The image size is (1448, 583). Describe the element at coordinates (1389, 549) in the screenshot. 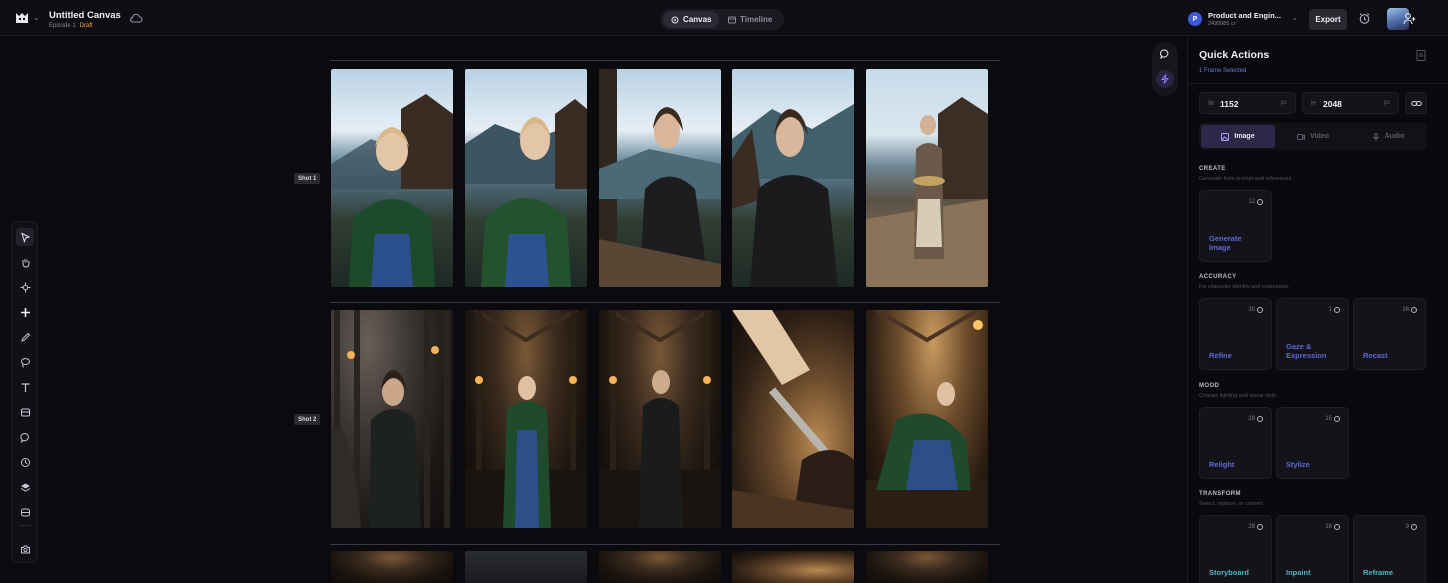

I see `reframe-button: 9 Reframe` at that location.